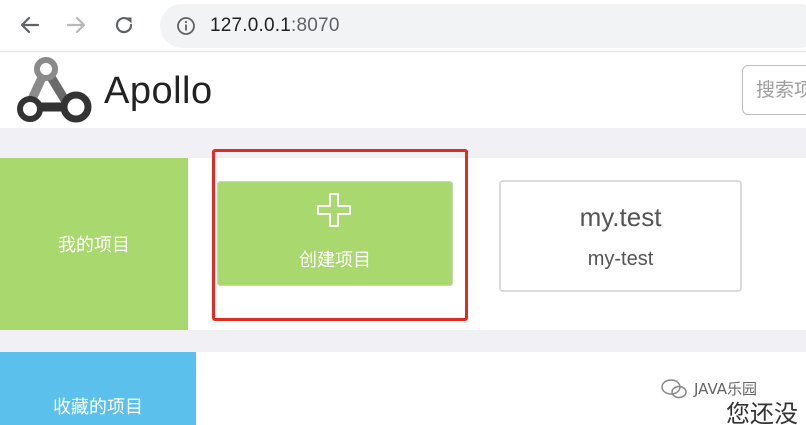  What do you see at coordinates (620, 236) in the screenshot?
I see `project-card: my.test my-test` at bounding box center [620, 236].